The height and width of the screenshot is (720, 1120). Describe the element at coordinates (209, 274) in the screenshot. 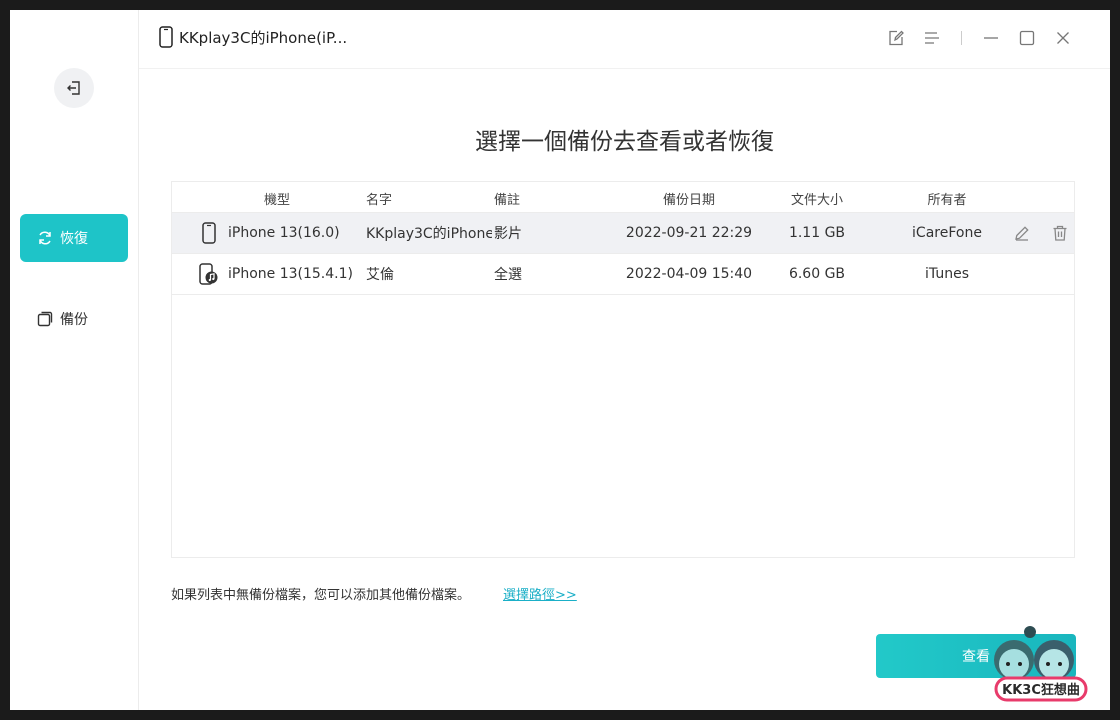

I see `itunes-device-icon` at that location.